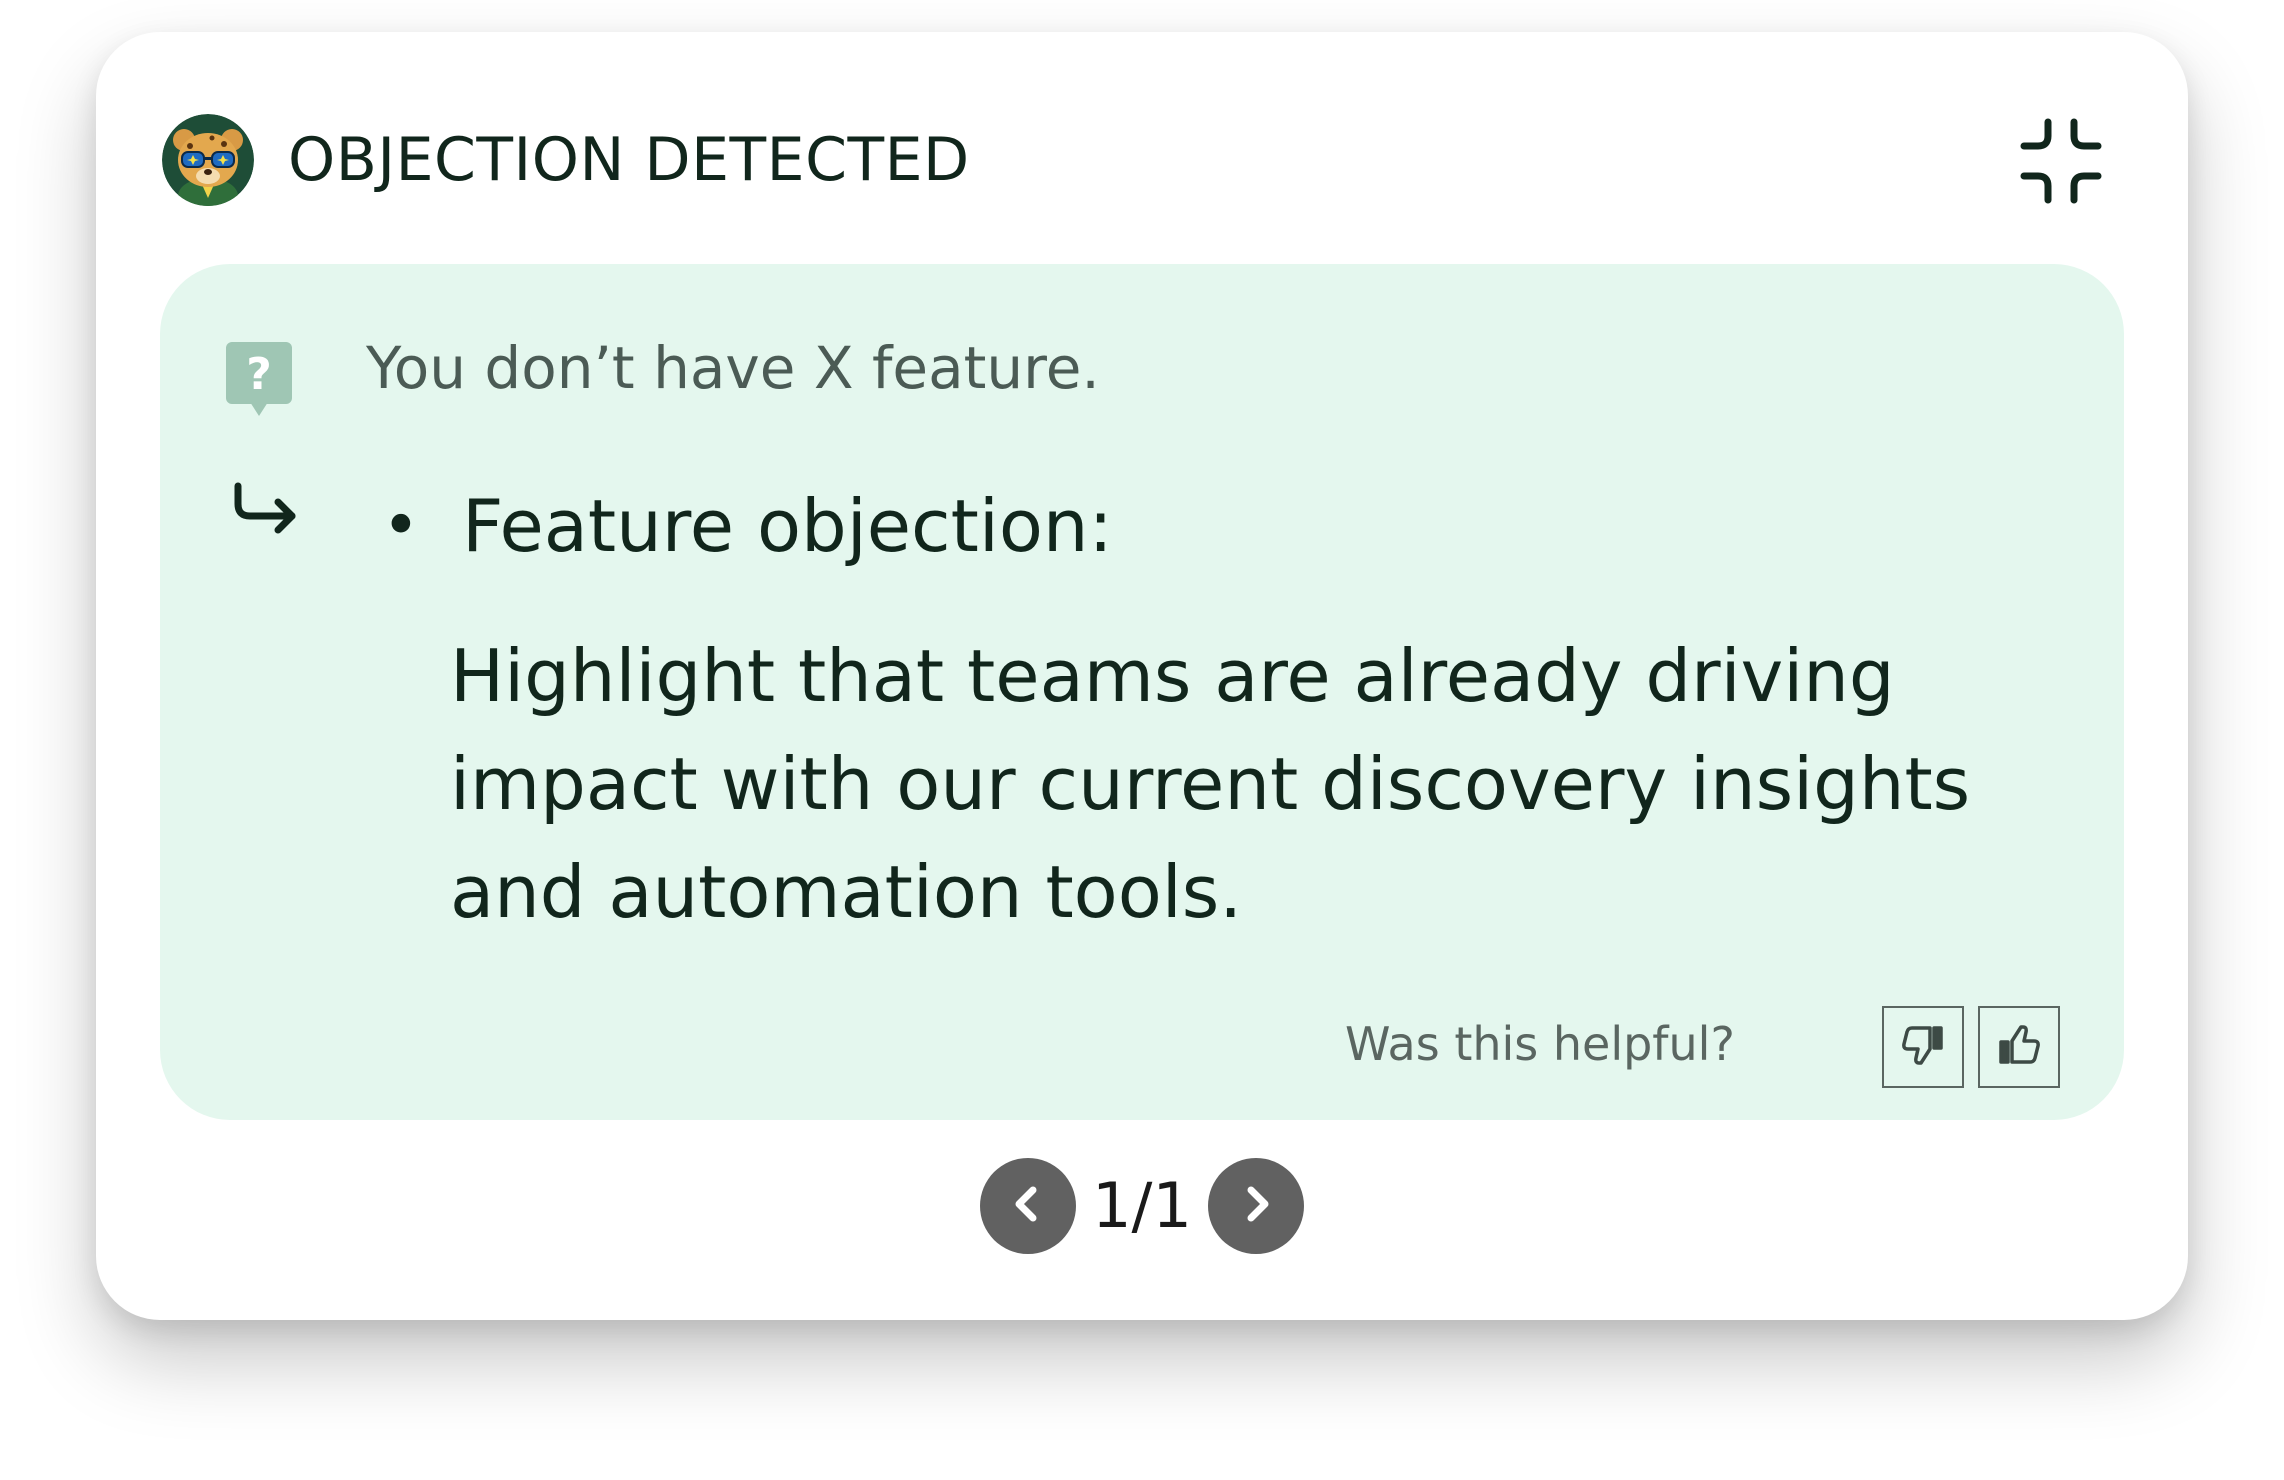  I want to click on thumbs-down-button, so click(1923, 1047).